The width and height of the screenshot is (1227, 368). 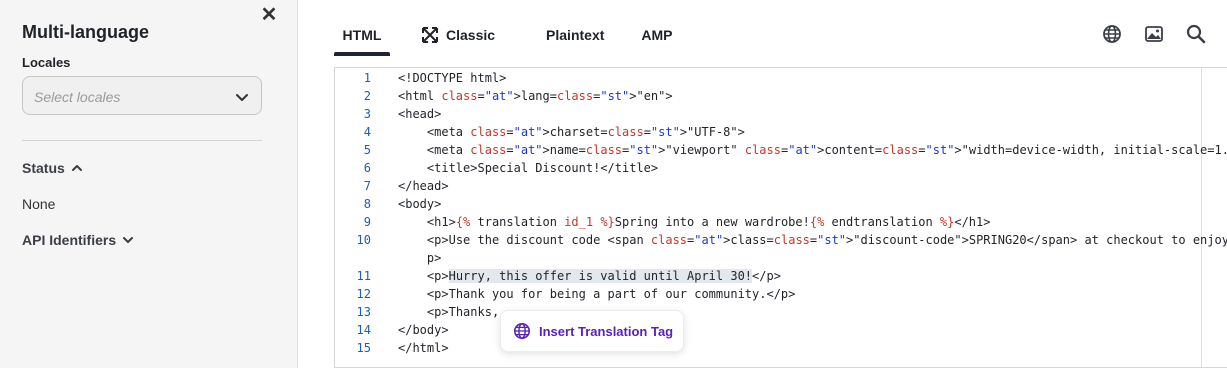 What do you see at coordinates (367, 168) in the screenshot?
I see `line-number: 6` at bounding box center [367, 168].